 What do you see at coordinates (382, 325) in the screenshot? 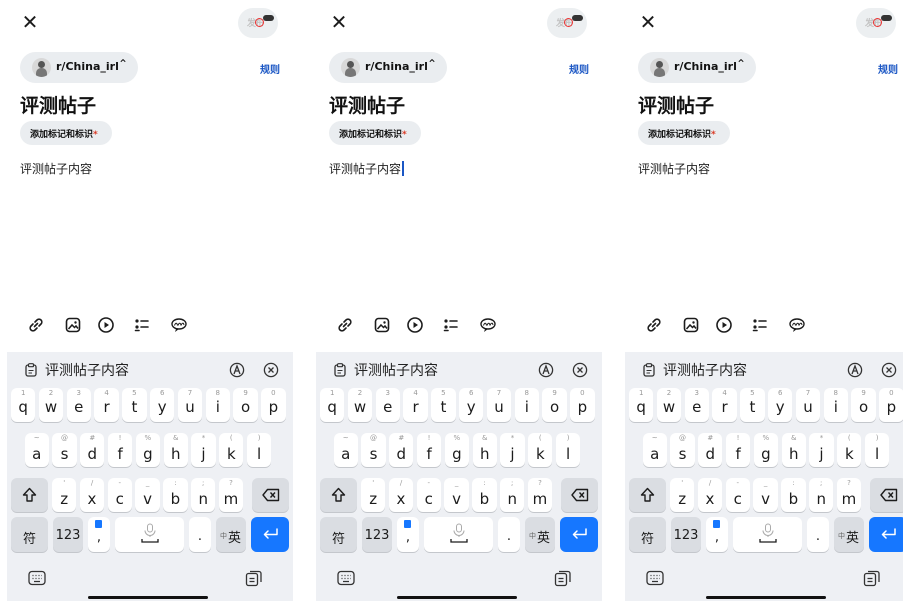
I see `image-icon` at bounding box center [382, 325].